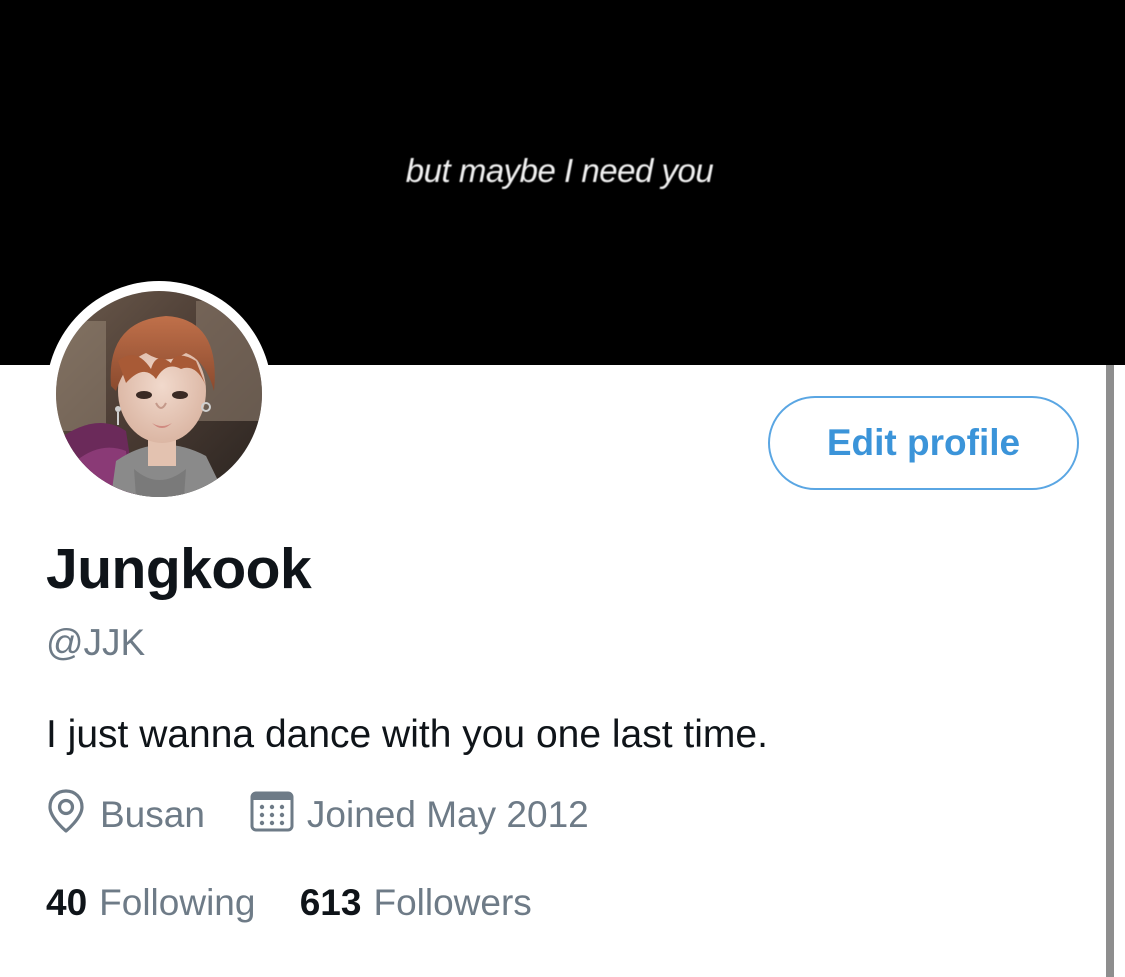 The image size is (1125, 977). What do you see at coordinates (159, 394) in the screenshot?
I see `avatar` at bounding box center [159, 394].